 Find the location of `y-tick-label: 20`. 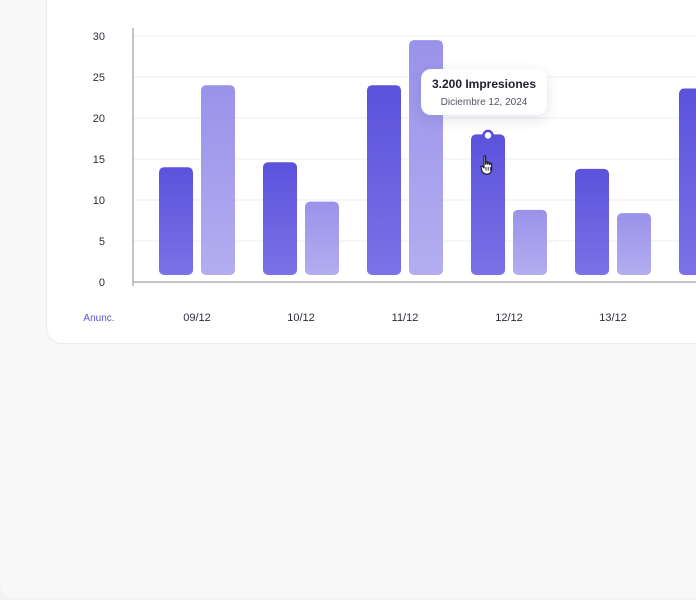

y-tick-label: 20 is located at coordinates (99, 119).